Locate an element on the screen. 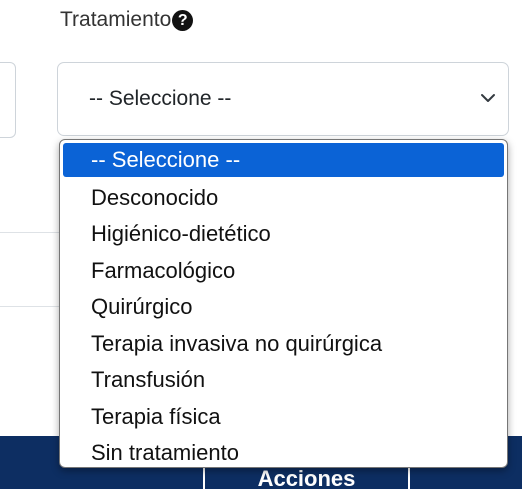 Image resolution: width=522 pixels, height=491 pixels. chevron-down-icon is located at coordinates (488, 98).